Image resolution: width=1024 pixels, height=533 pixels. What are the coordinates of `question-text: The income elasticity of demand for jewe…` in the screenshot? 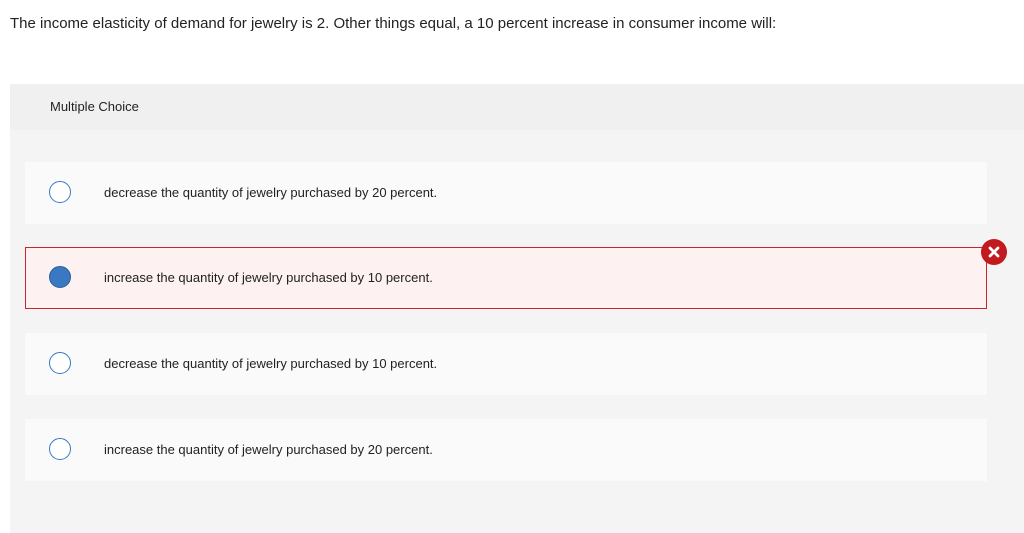 It's located at (393, 23).